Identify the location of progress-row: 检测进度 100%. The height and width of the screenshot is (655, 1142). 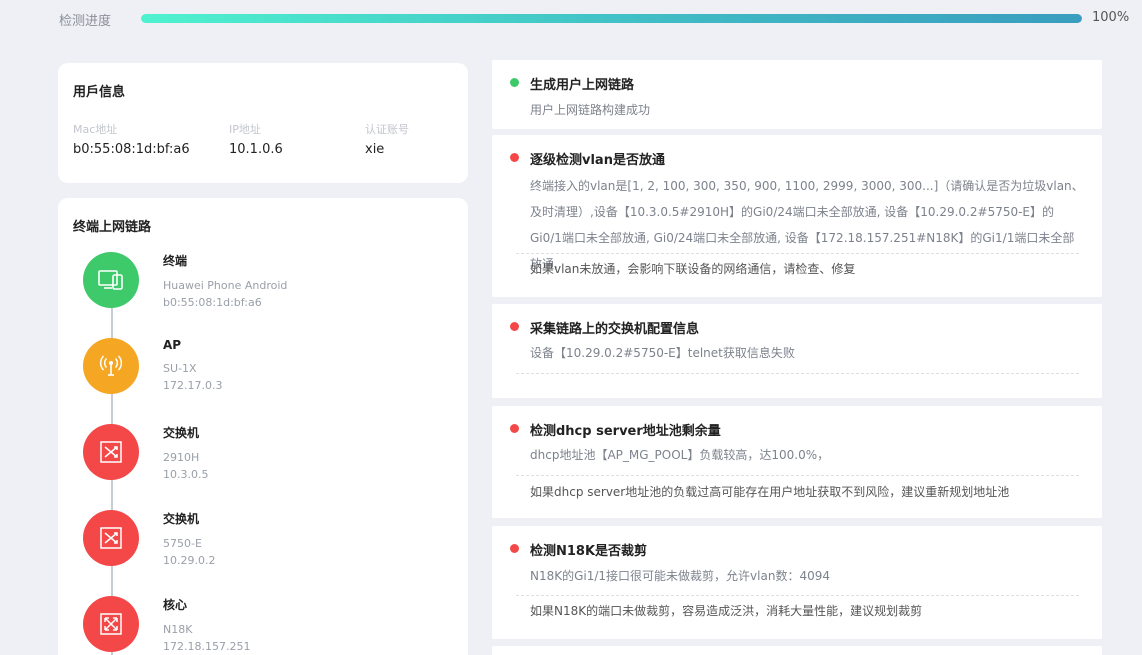
(571, 18).